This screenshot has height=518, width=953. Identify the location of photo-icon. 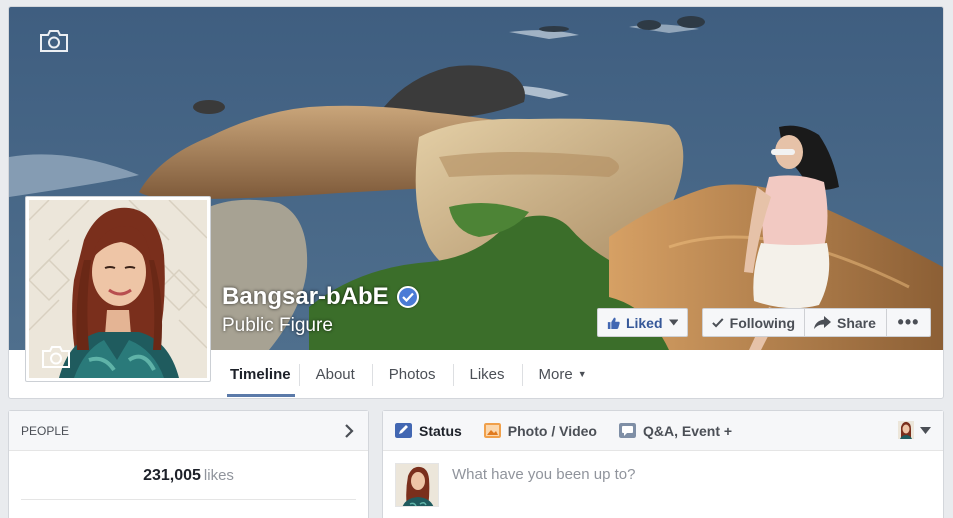
(492, 430).